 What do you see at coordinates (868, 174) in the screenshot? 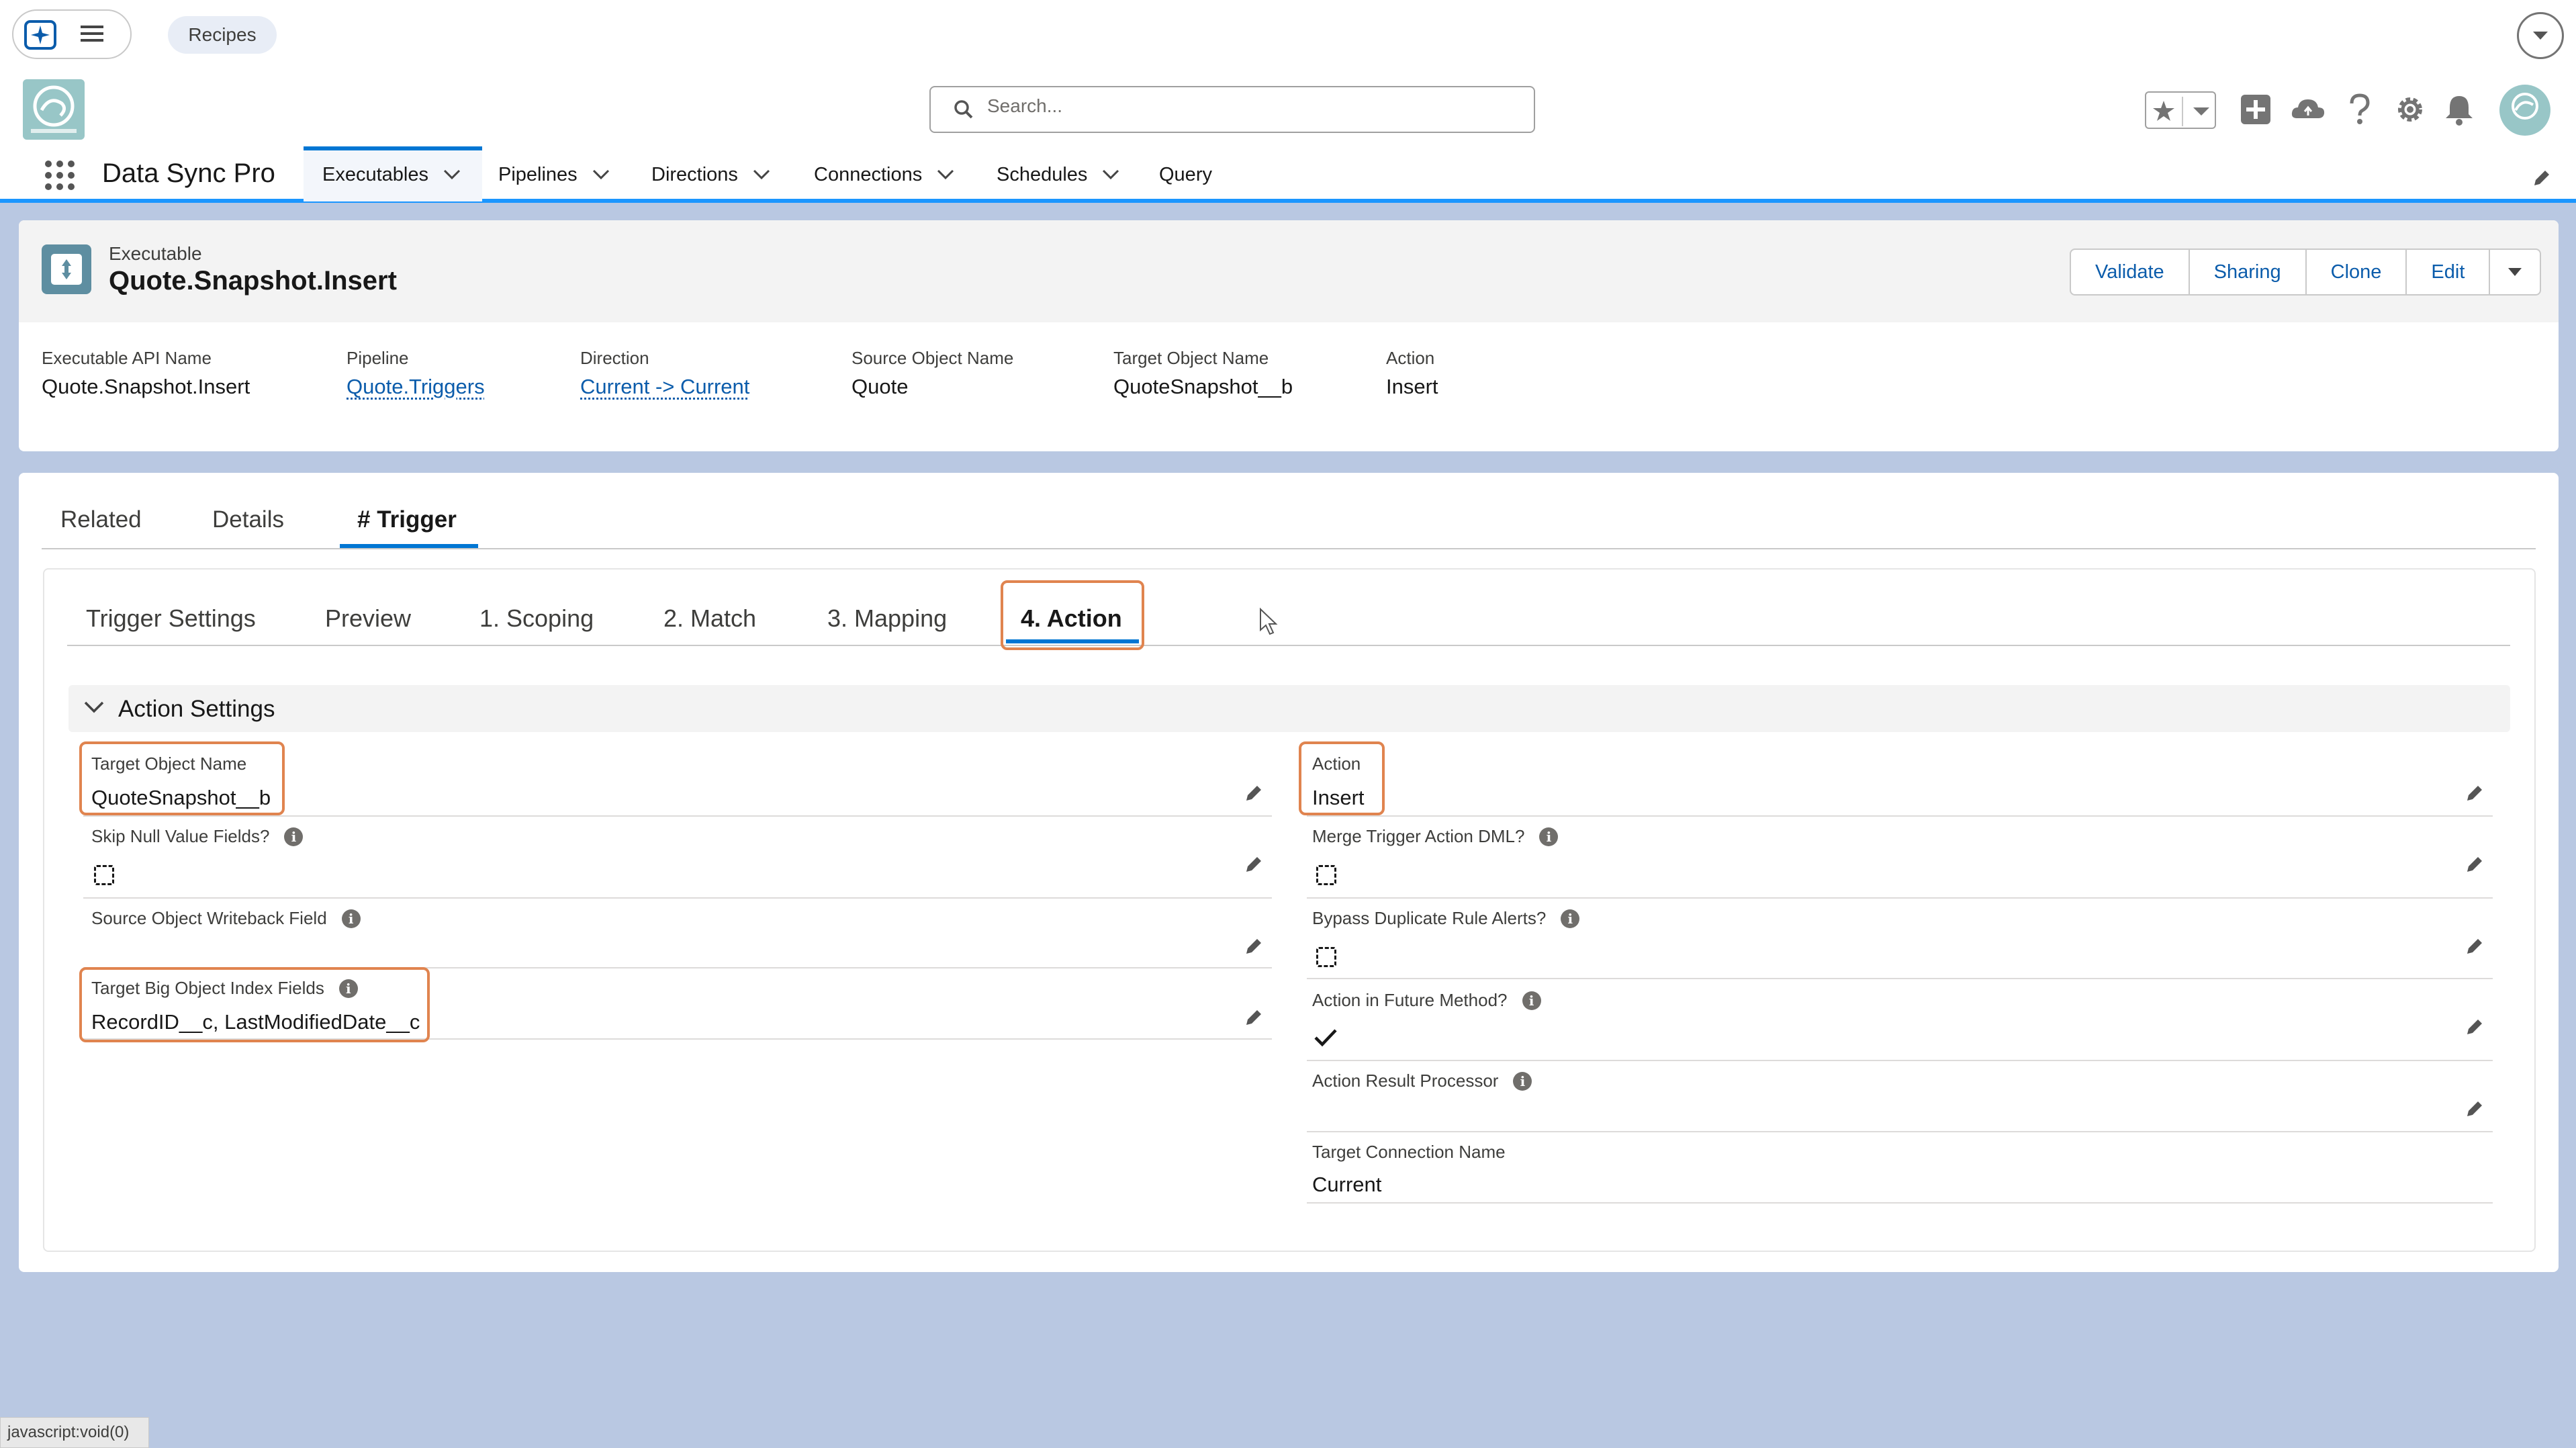
I see `nav-item-label: Connections` at bounding box center [868, 174].